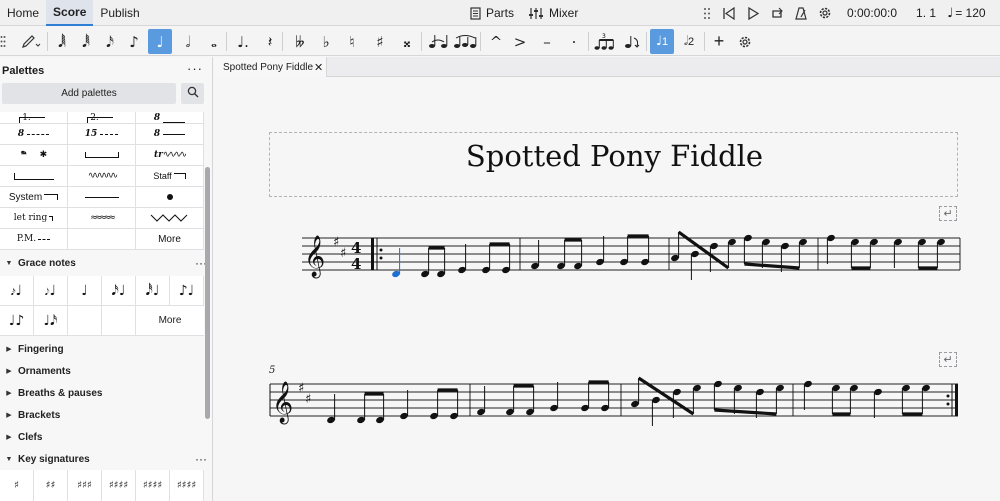  I want to click on palette-cell-note-anchored-line, so click(170, 197).